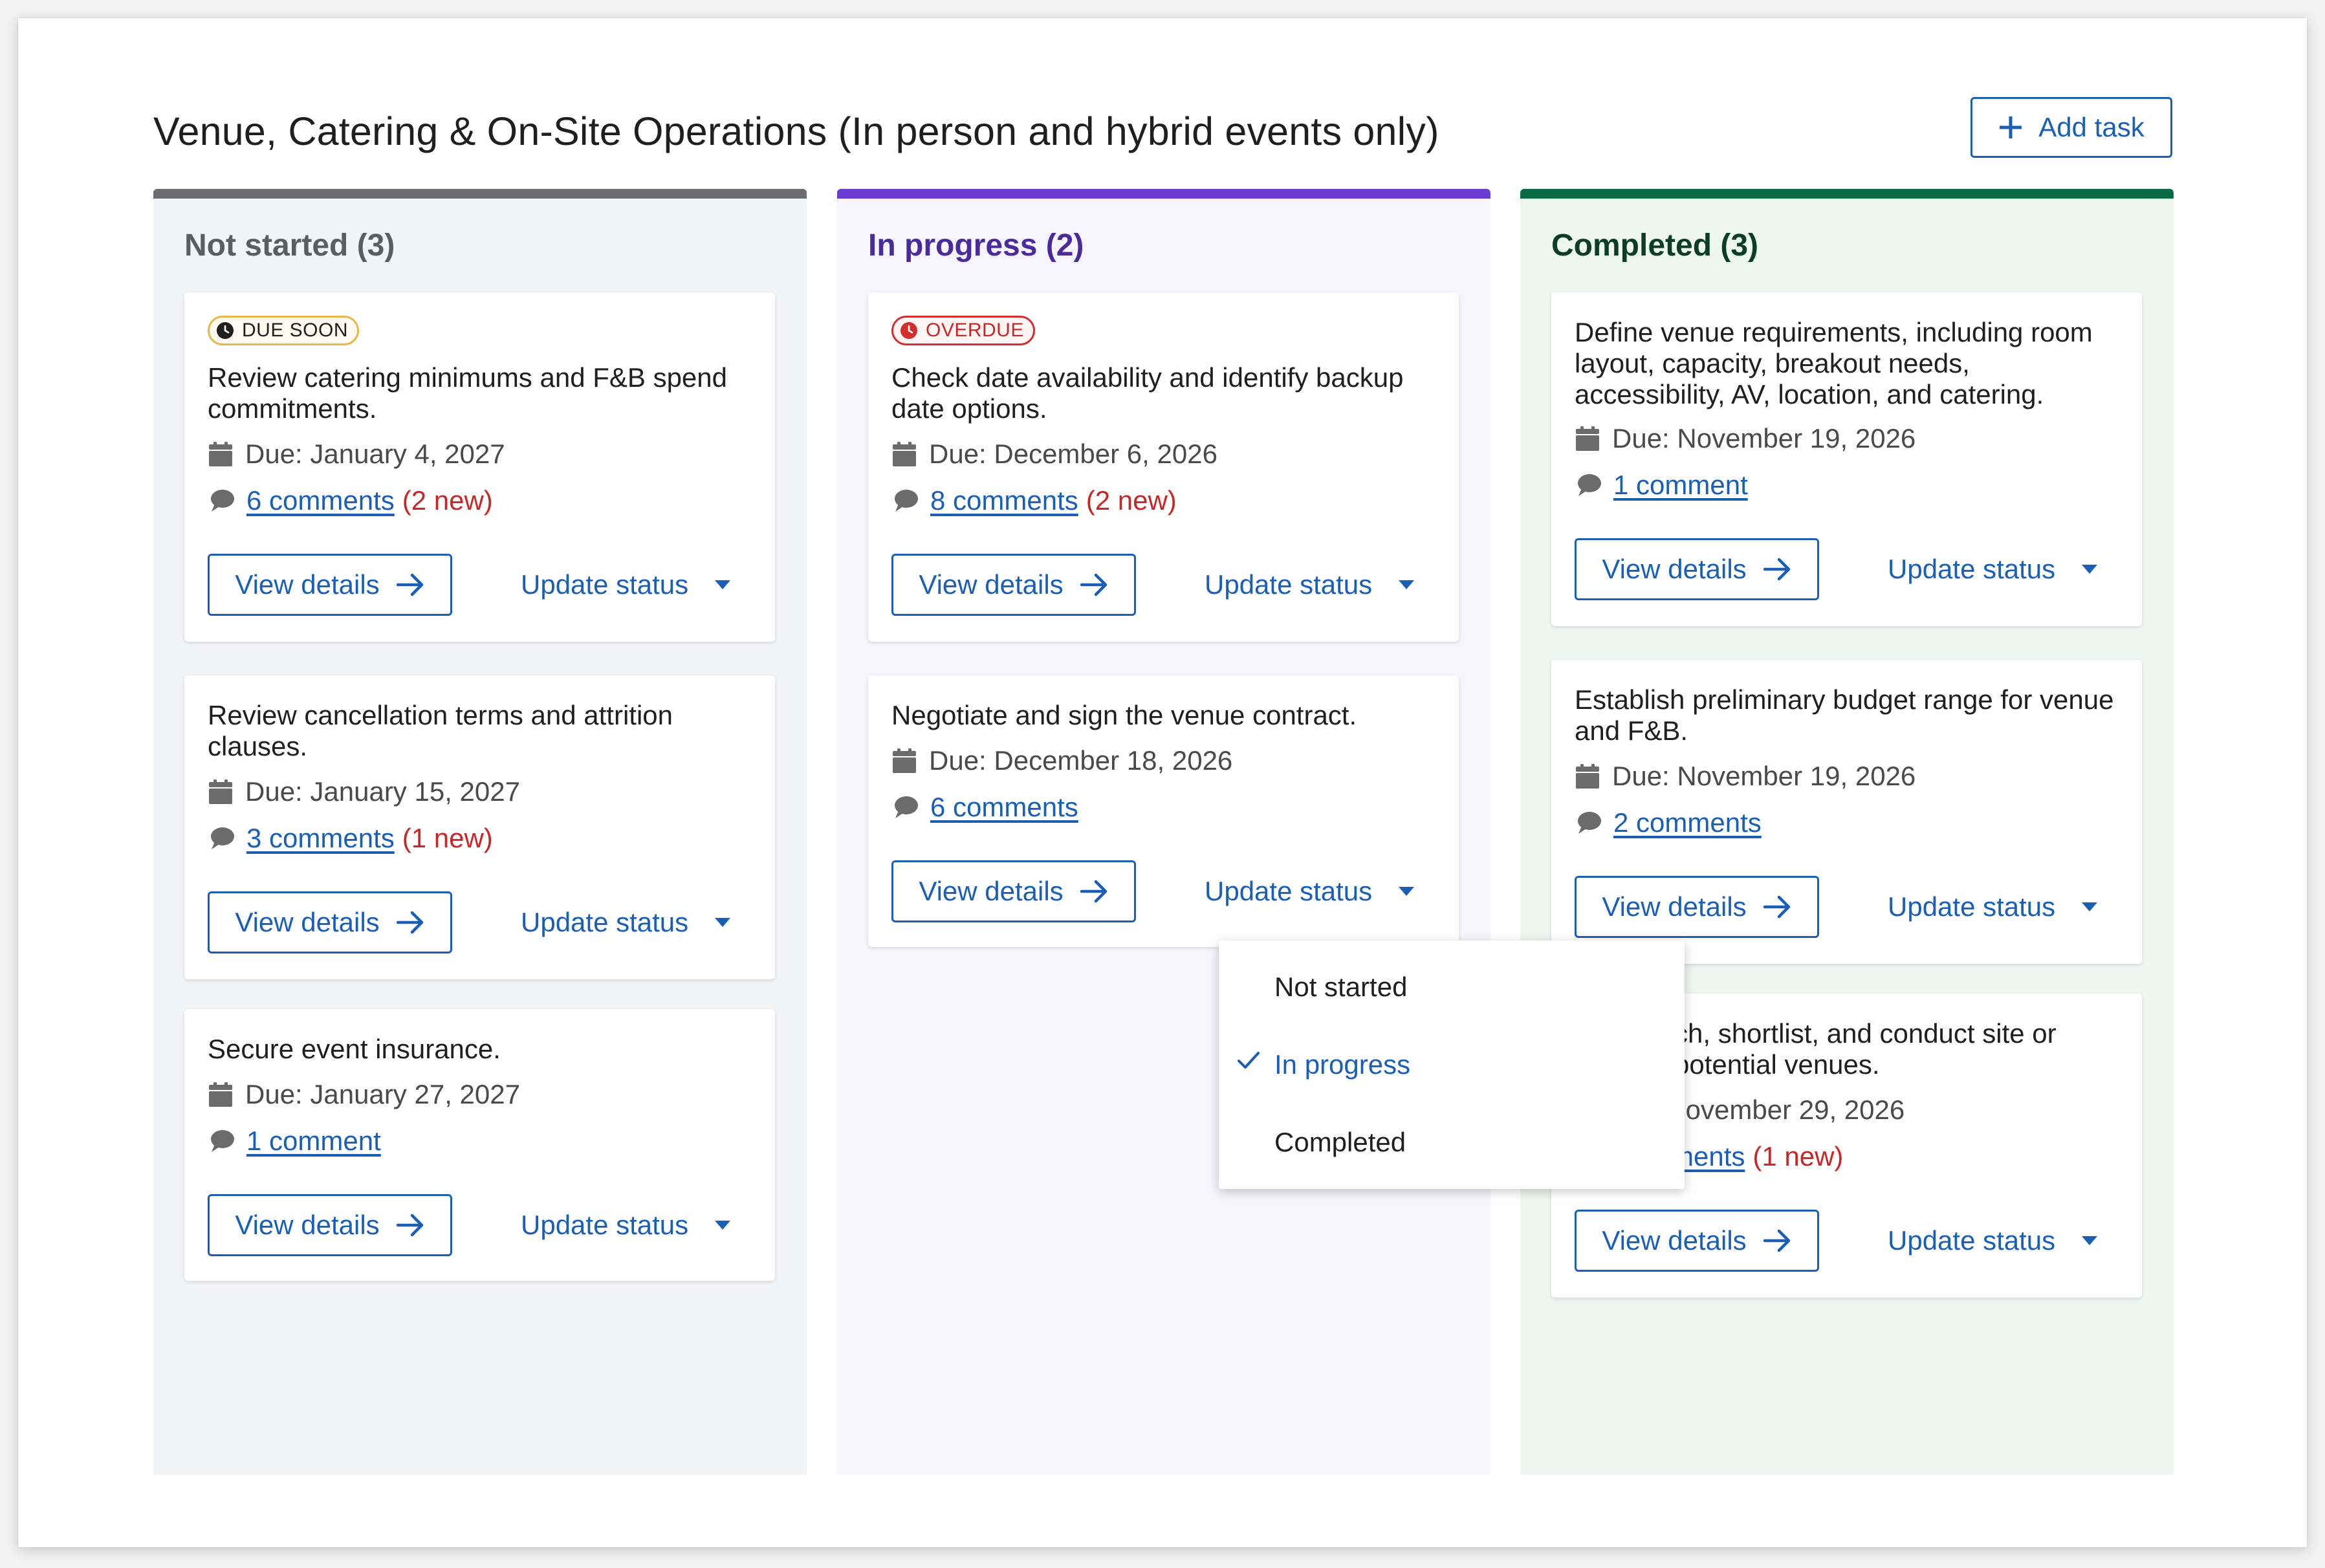 This screenshot has width=2325, height=1568. What do you see at coordinates (1340, 1142) in the screenshot?
I see `status-option-completed: Completed` at bounding box center [1340, 1142].